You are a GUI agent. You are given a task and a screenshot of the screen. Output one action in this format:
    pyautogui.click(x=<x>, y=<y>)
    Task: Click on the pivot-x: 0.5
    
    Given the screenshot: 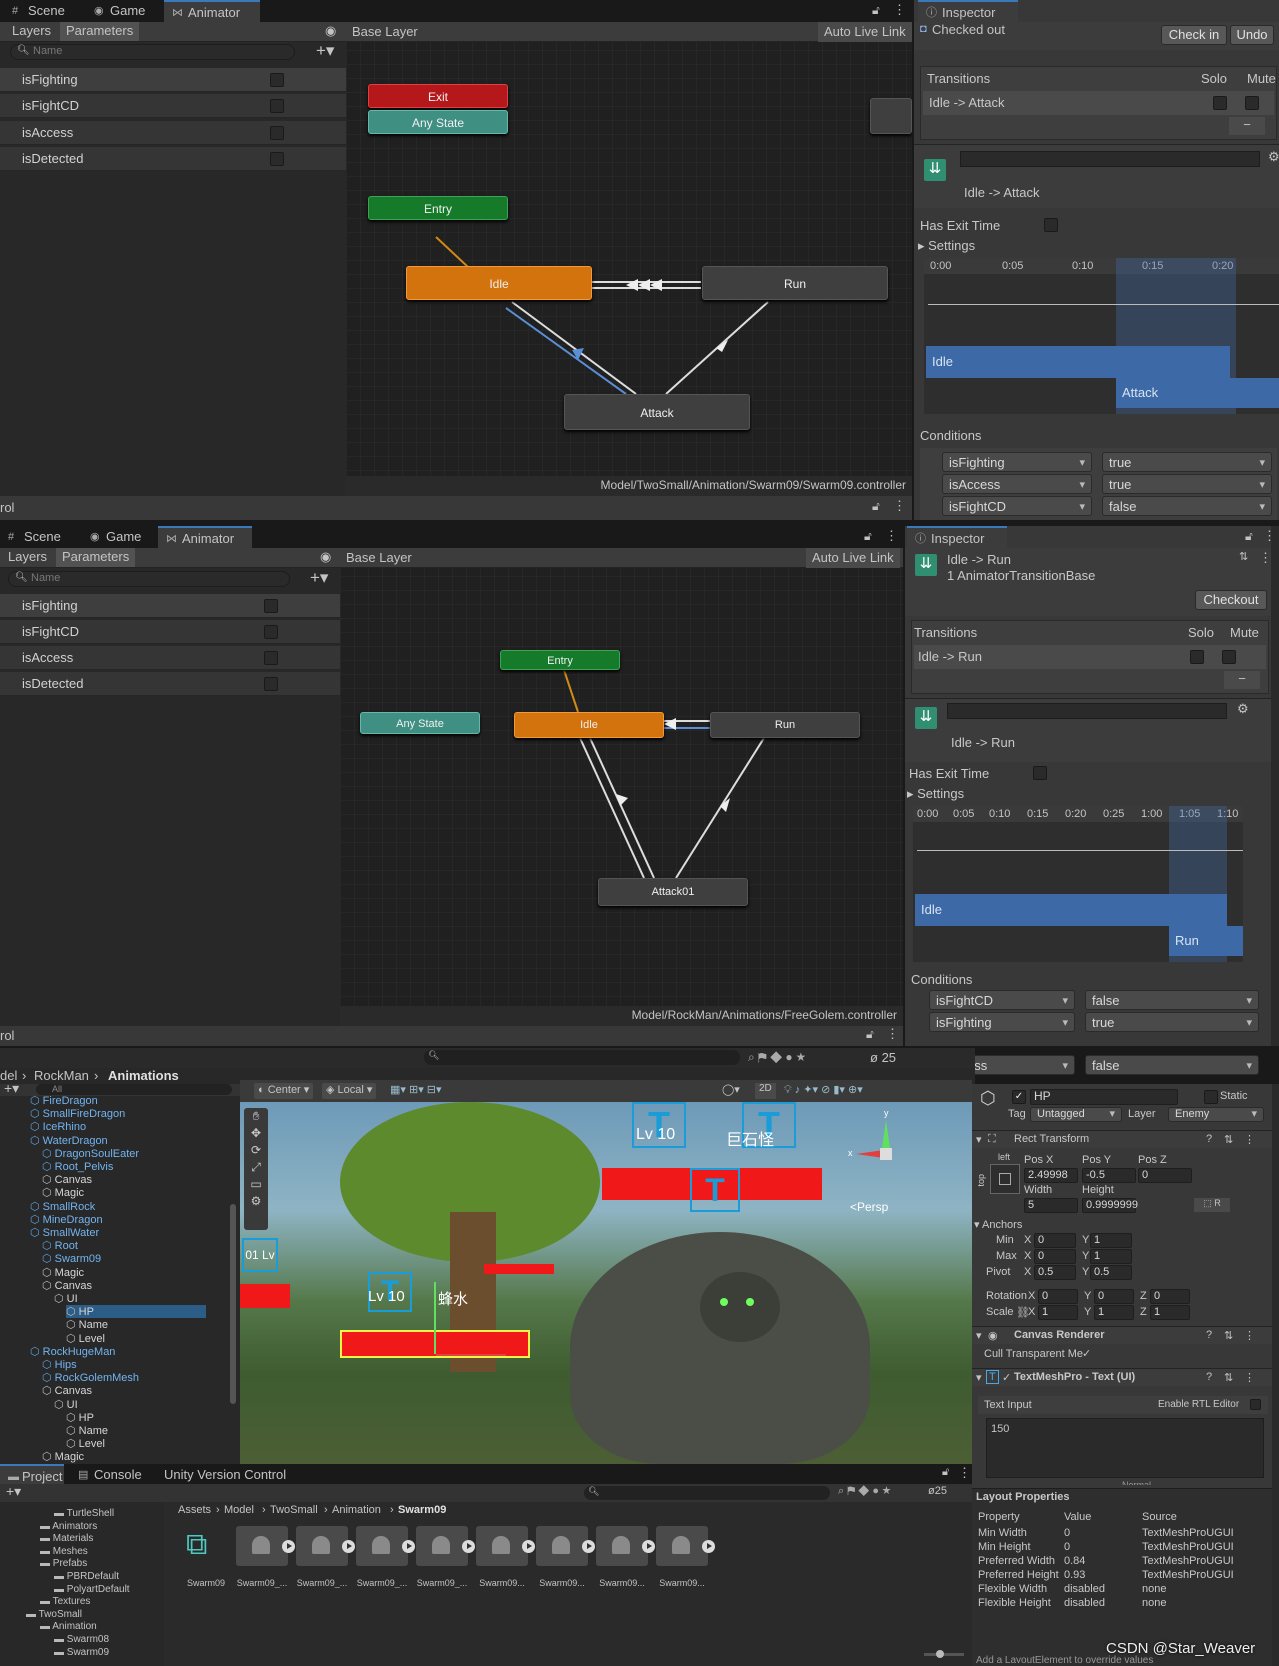 What is the action you would take?
    pyautogui.click(x=1055, y=1272)
    